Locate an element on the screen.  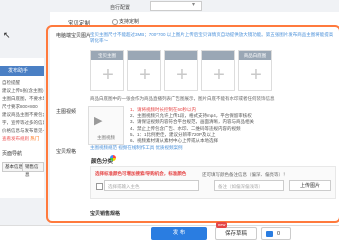
hot-badge: 热门 is located at coordinates (35, 138).